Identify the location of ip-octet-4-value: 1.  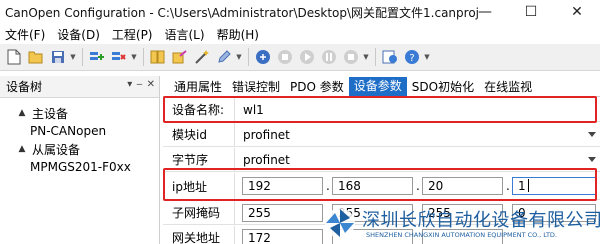
(522, 186).